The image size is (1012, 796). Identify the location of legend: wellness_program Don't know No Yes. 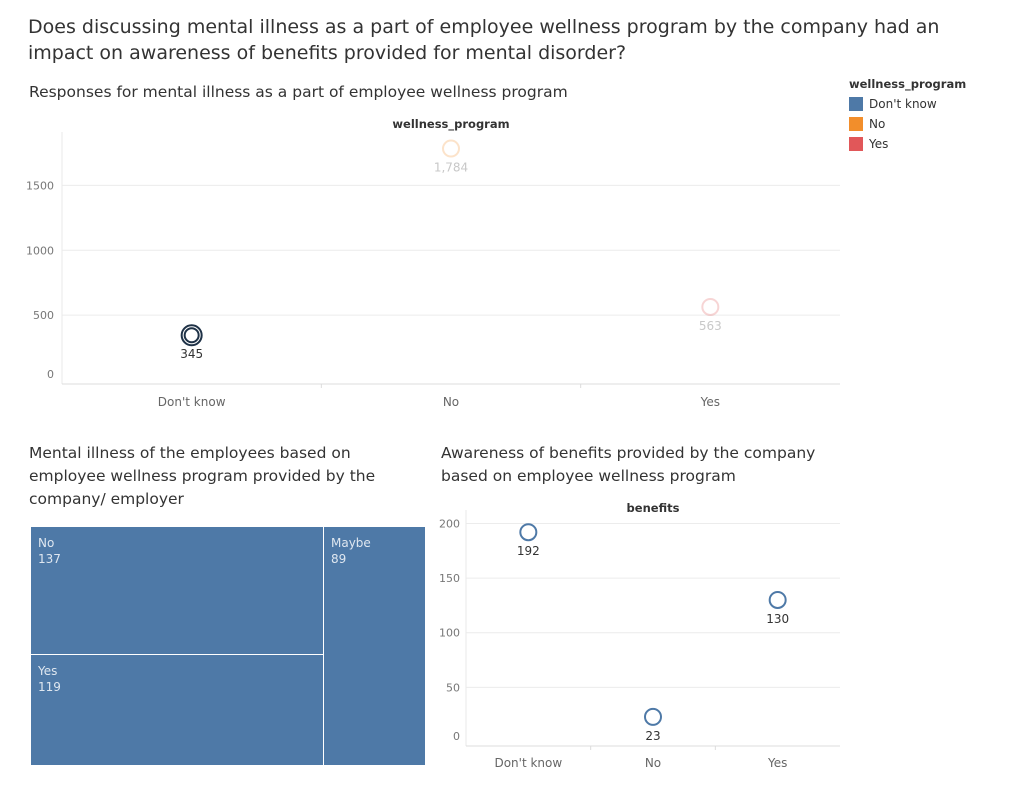
(924, 115).